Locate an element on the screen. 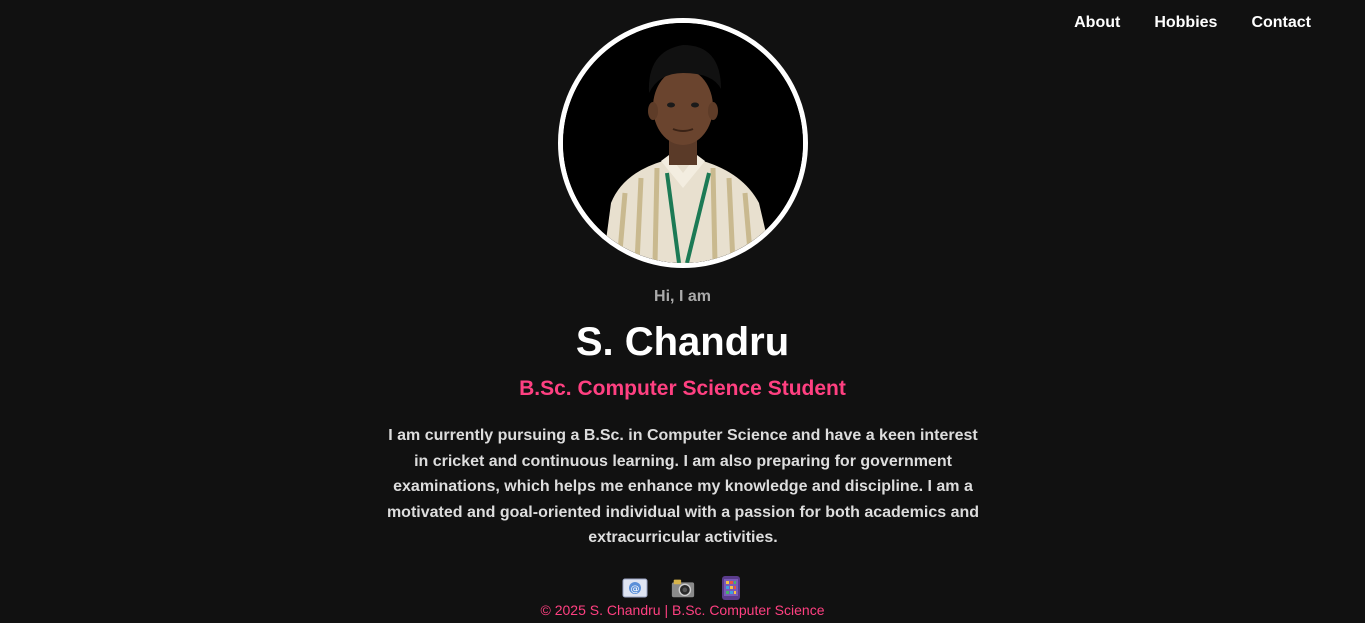 The width and height of the screenshot is (1365, 623). email-icon: @ is located at coordinates (634, 588).